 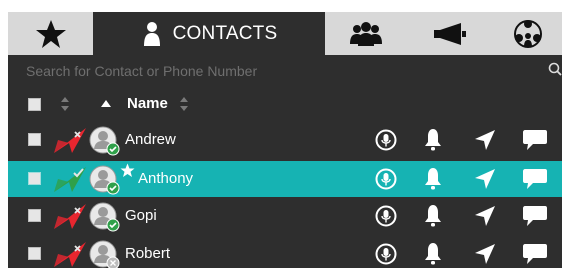 I want to click on contact-name: Gopi, so click(x=141, y=215).